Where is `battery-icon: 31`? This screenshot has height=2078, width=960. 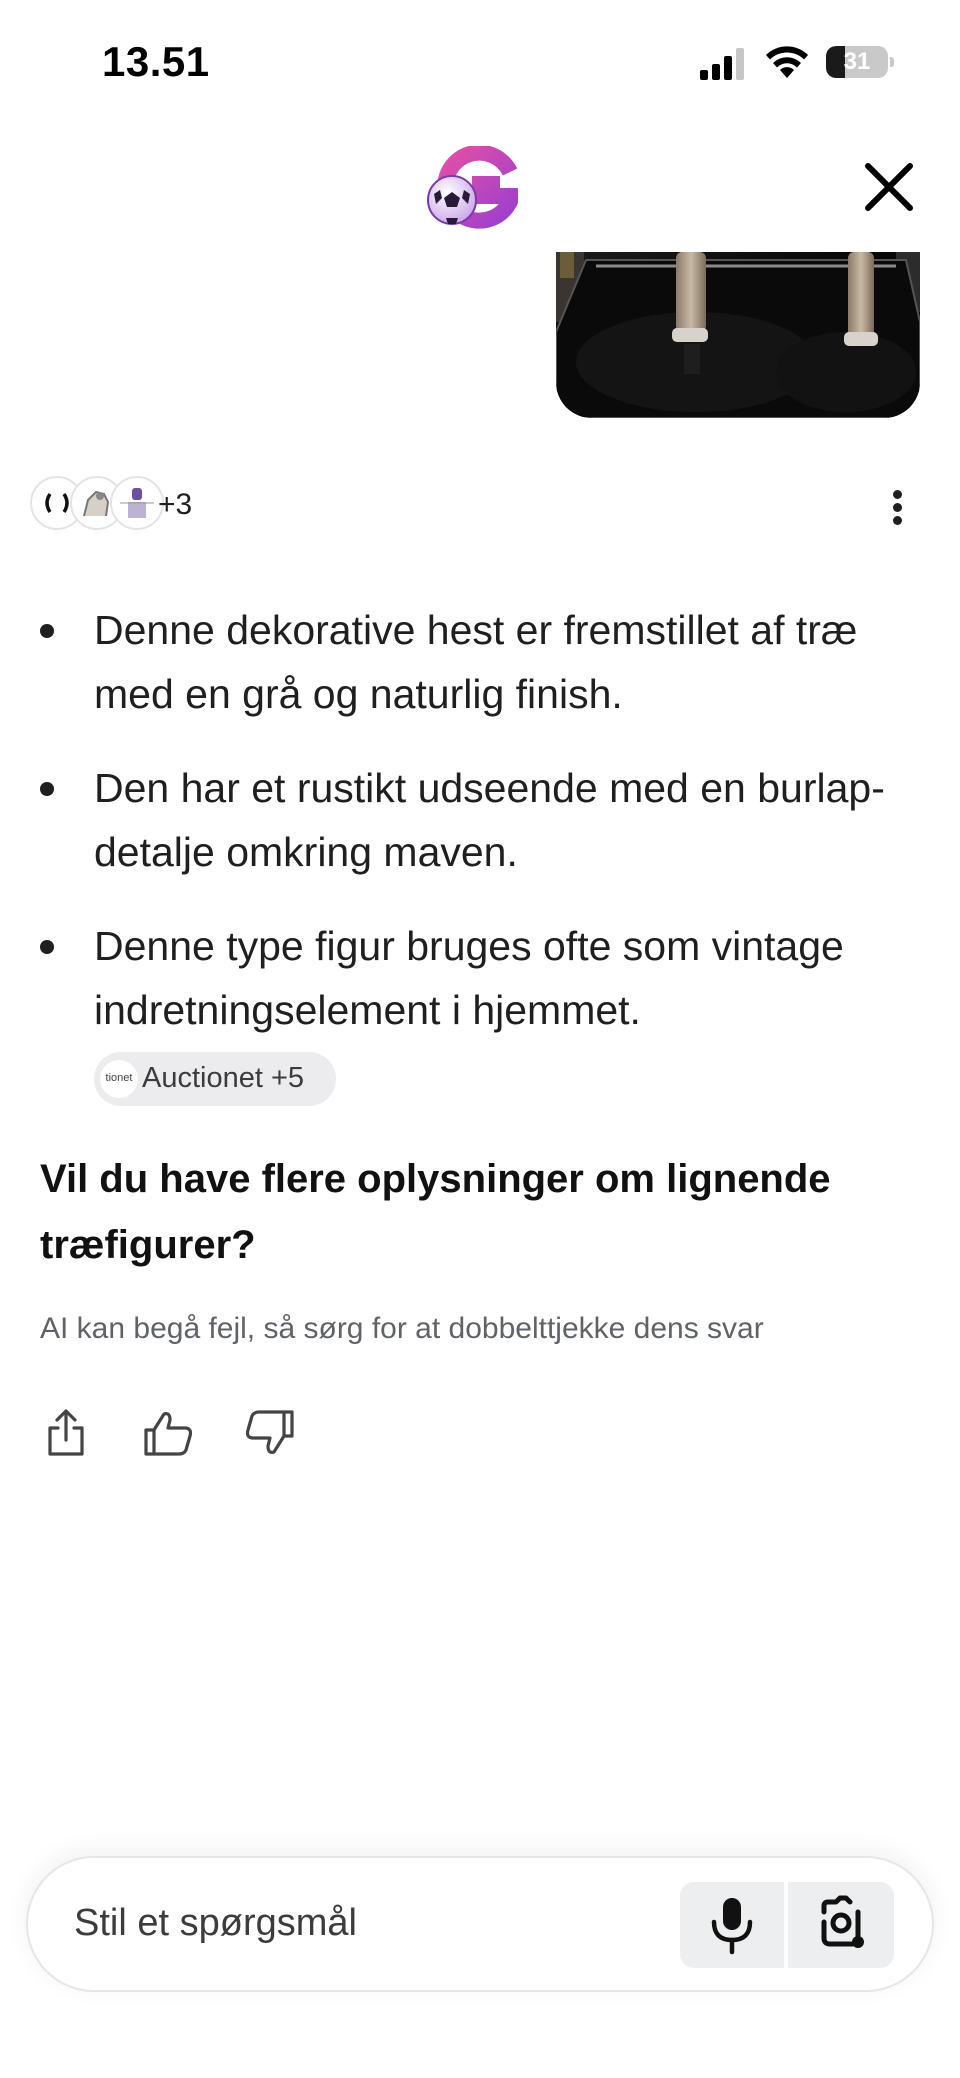 battery-icon: 31 is located at coordinates (860, 62).